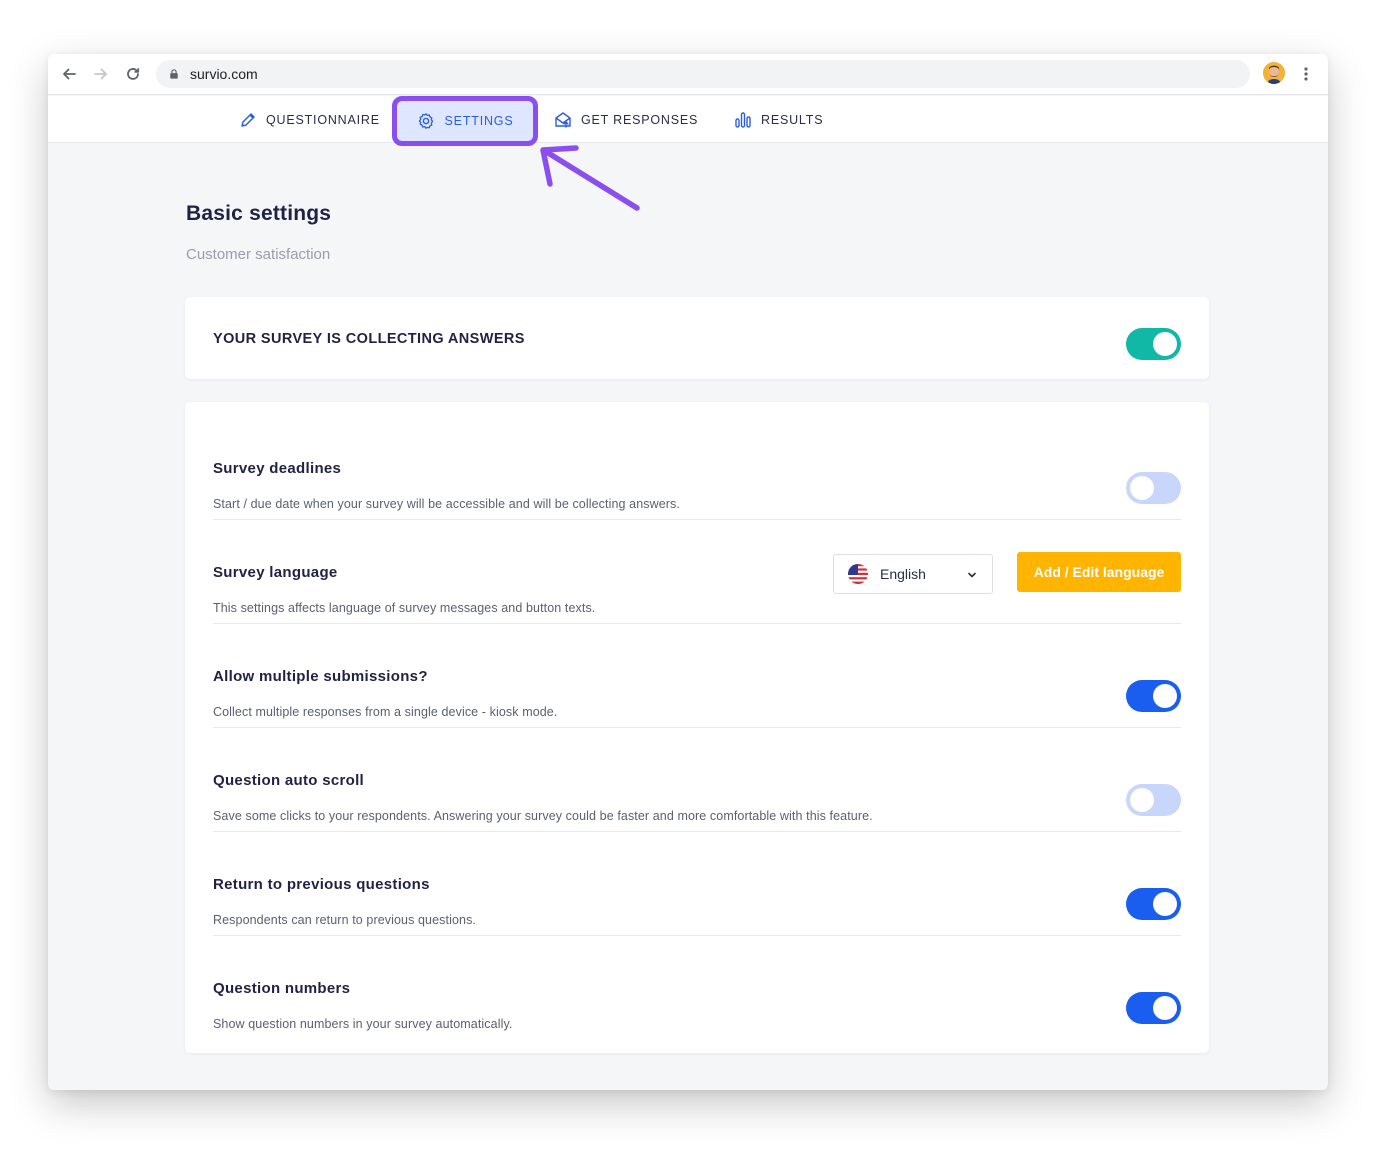 This screenshot has height=1162, width=1376. I want to click on collecting-card: YOUR SURVEY IS COLLECTING ANSWERS, so click(697, 338).